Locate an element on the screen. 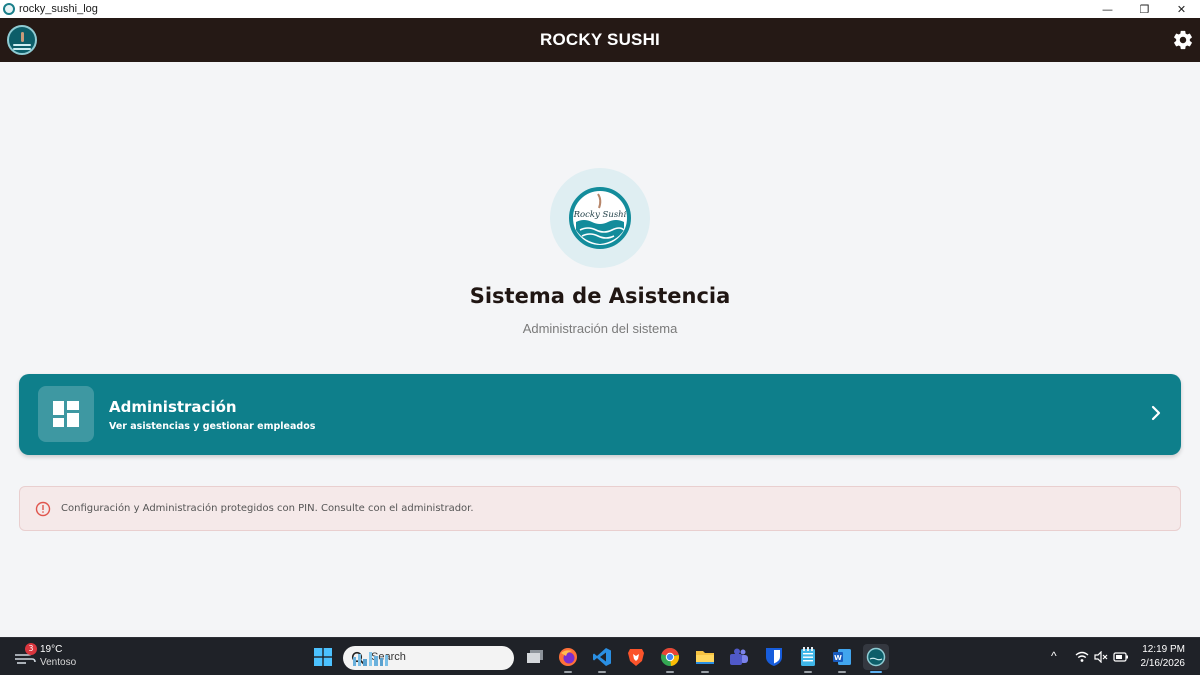  app-title: ROCKY SUSHI is located at coordinates (600, 39).